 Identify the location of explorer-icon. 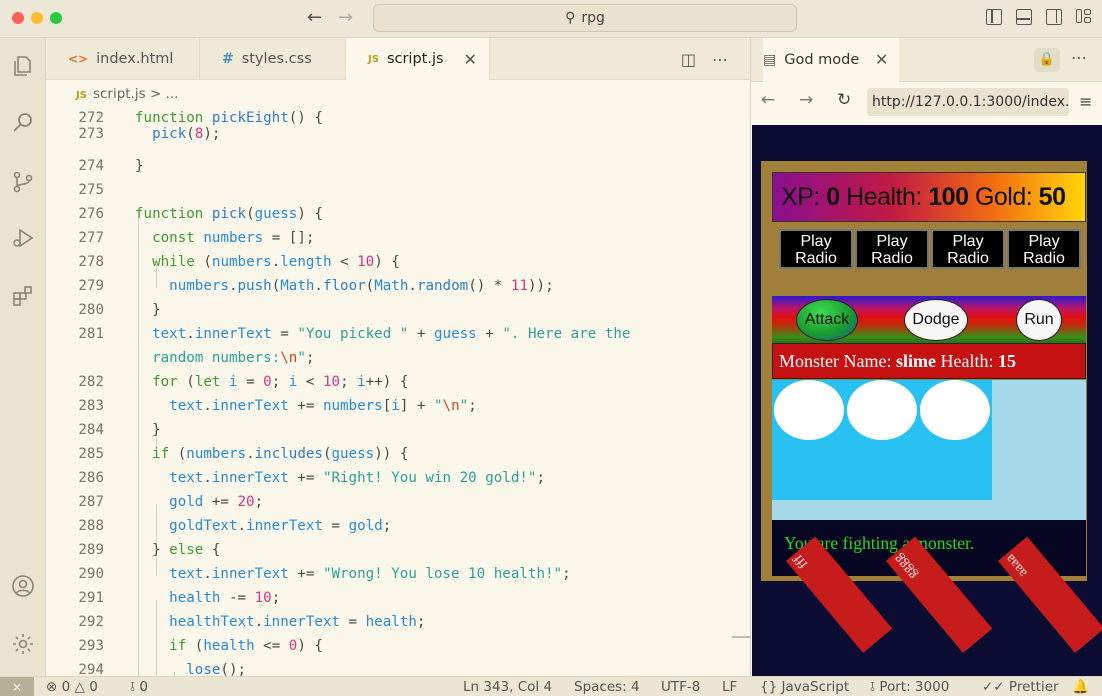
(23, 66).